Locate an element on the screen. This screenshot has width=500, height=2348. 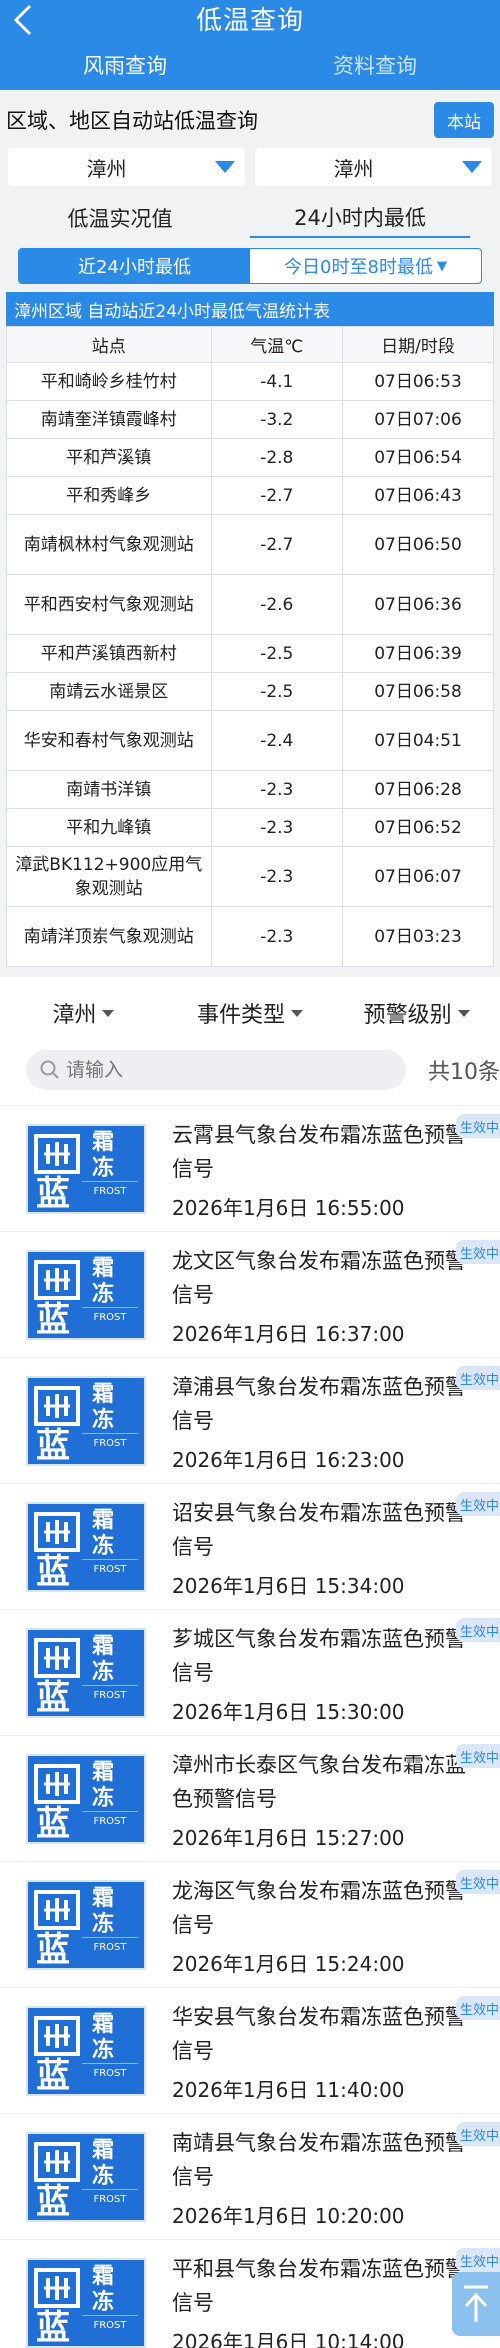
table-title: 漳州区域 自动站近24小时最低气温统计表 is located at coordinates (250, 309).